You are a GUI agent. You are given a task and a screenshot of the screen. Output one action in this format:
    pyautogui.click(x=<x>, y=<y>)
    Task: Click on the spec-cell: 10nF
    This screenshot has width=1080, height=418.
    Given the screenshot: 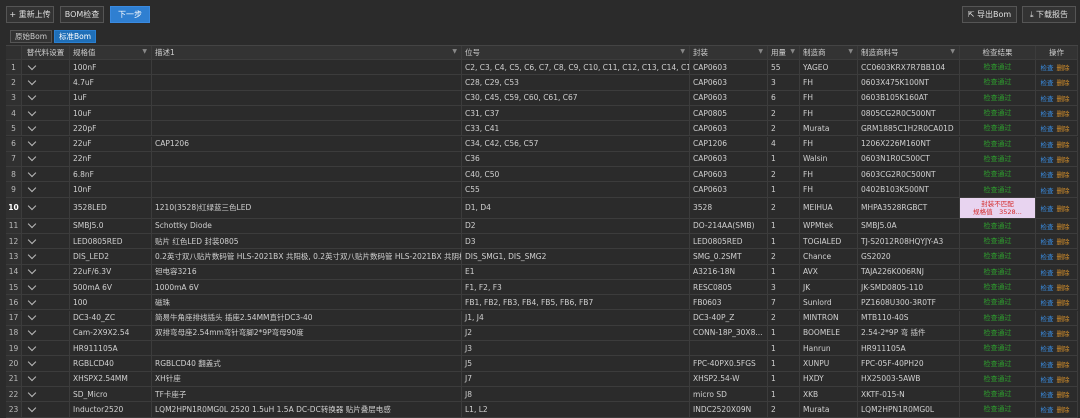 What is the action you would take?
    pyautogui.click(x=111, y=189)
    